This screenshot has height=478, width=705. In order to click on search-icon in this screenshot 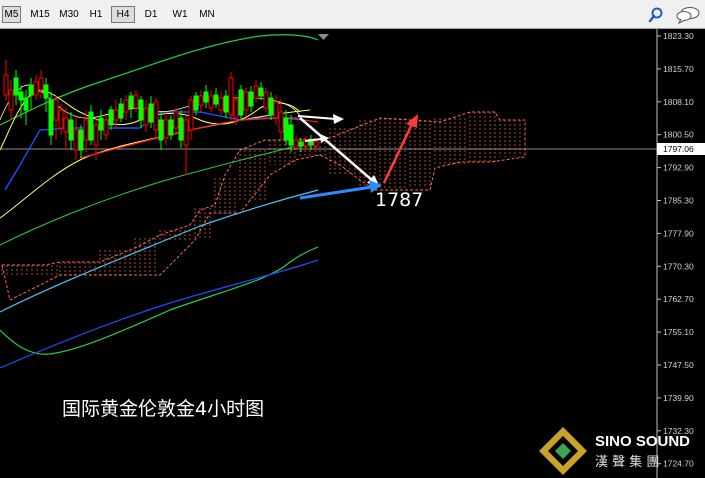, I will do `click(658, 15)`.